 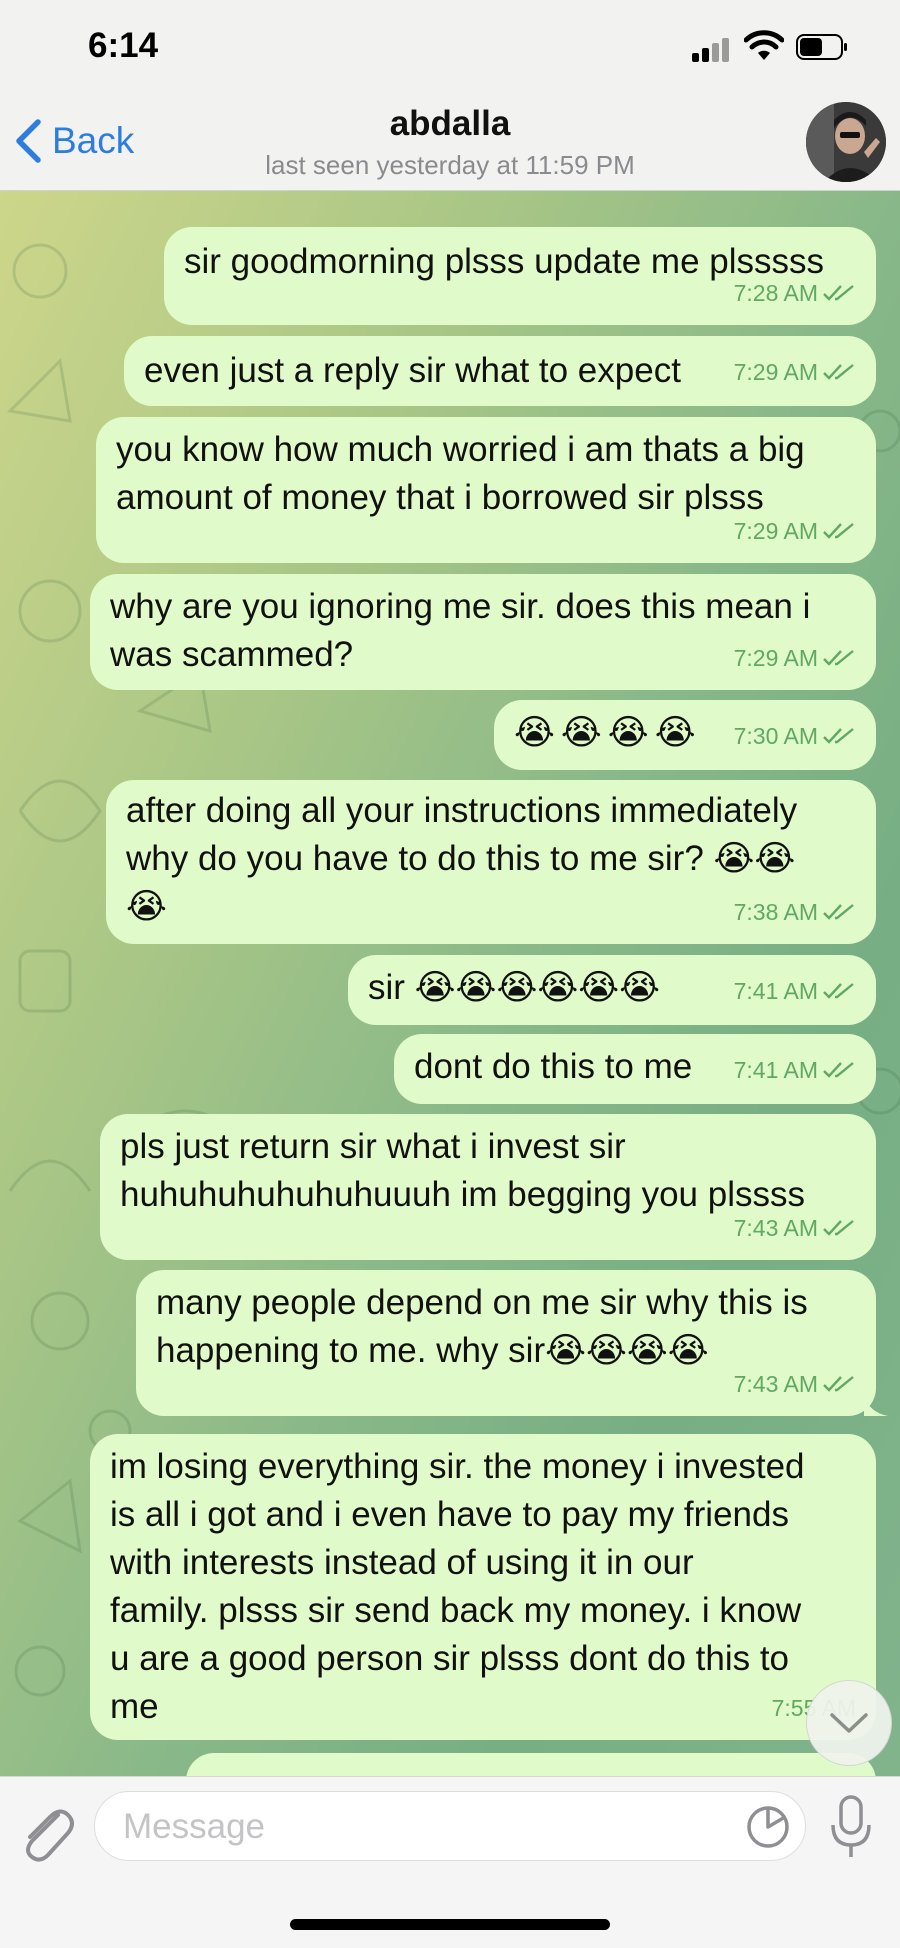 What do you see at coordinates (450, 124) in the screenshot?
I see `contact-name: abdalla` at bounding box center [450, 124].